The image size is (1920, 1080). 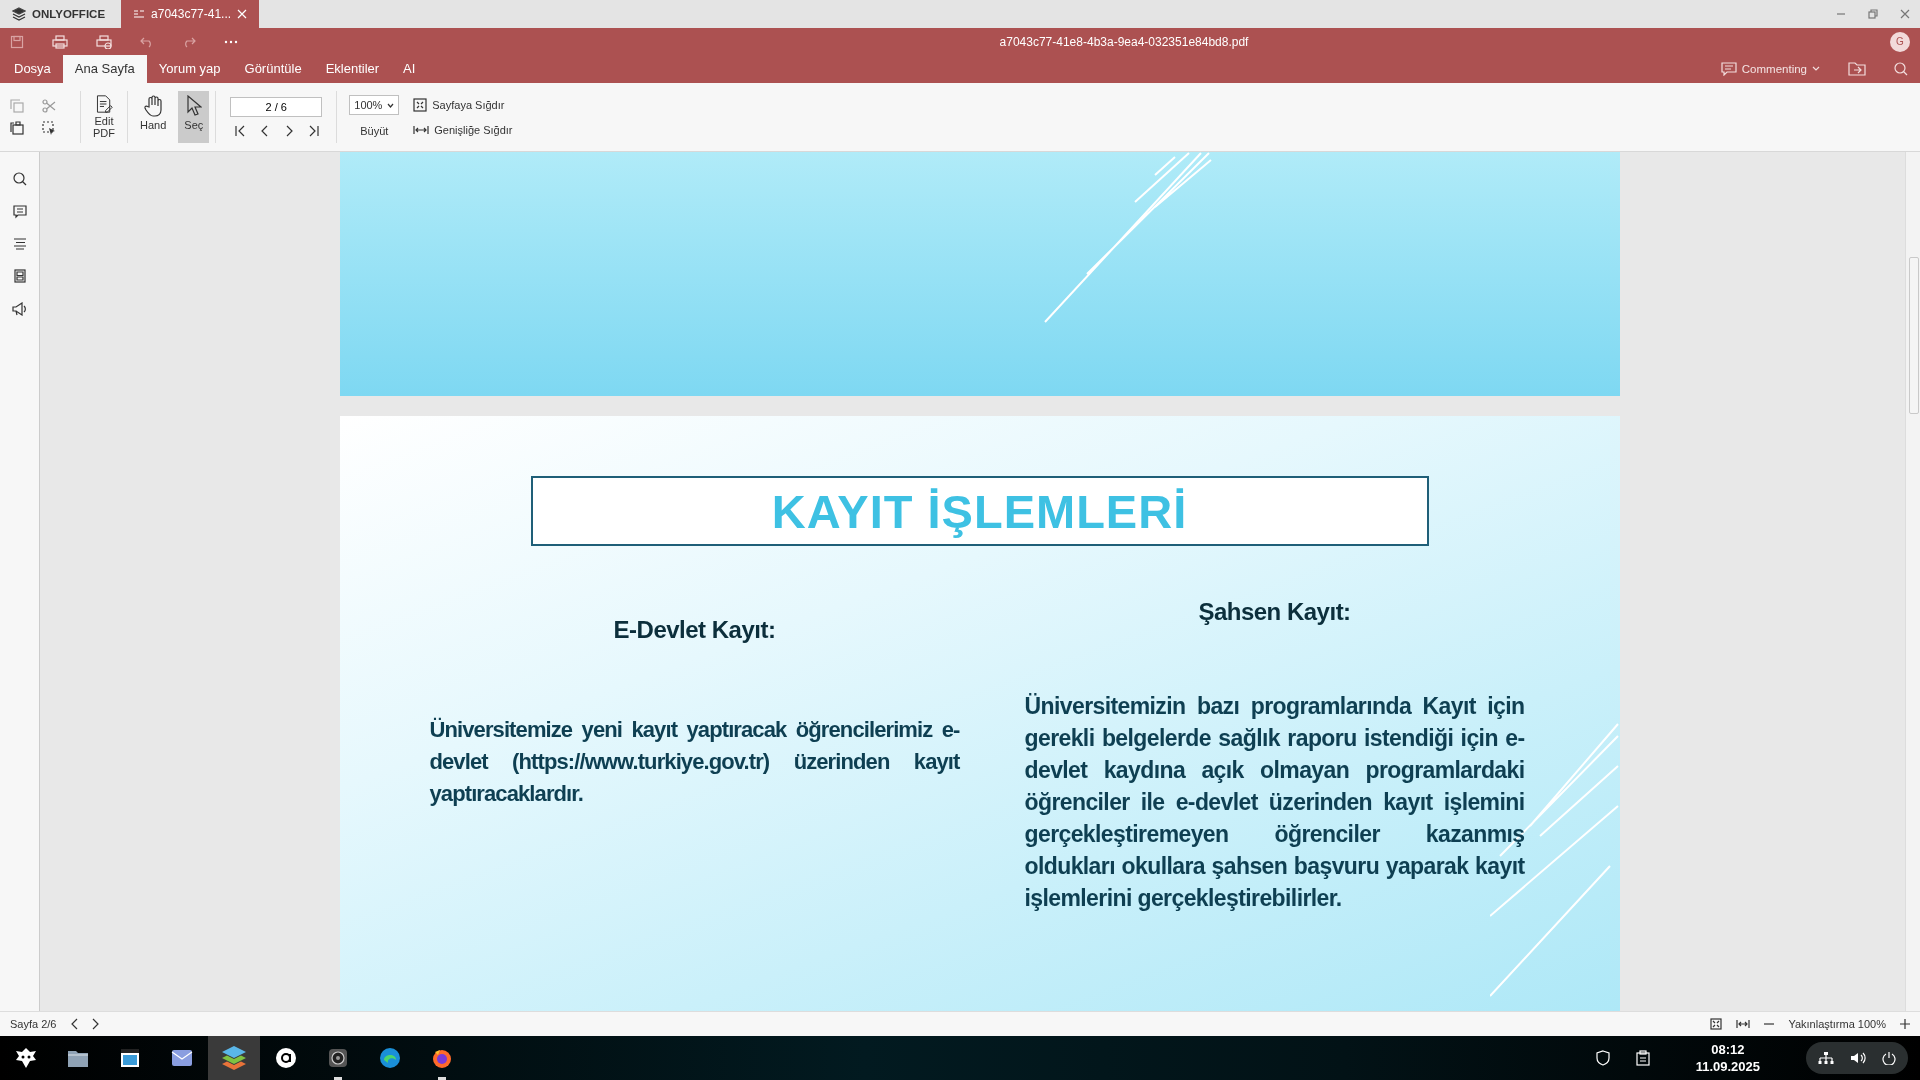 I want to click on select-tool-button: Seç, so click(x=194, y=117).